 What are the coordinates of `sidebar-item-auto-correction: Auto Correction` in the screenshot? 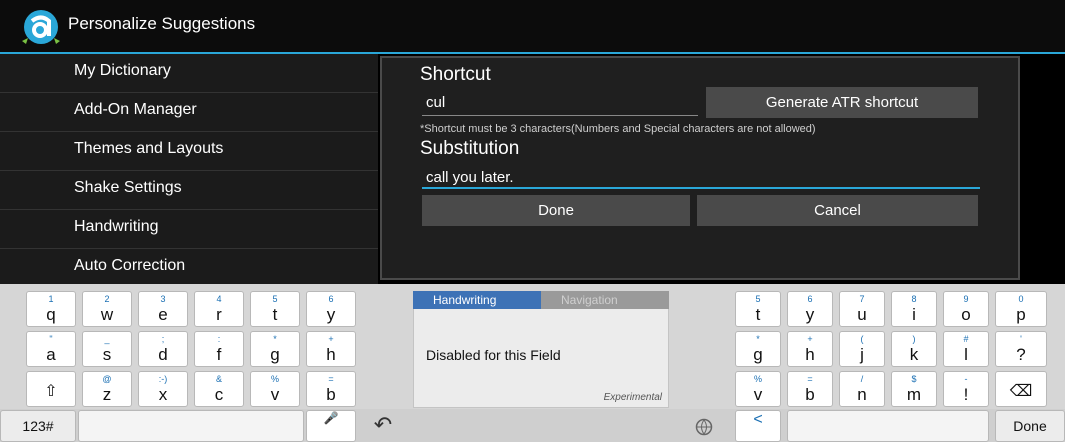 It's located at (189, 268).